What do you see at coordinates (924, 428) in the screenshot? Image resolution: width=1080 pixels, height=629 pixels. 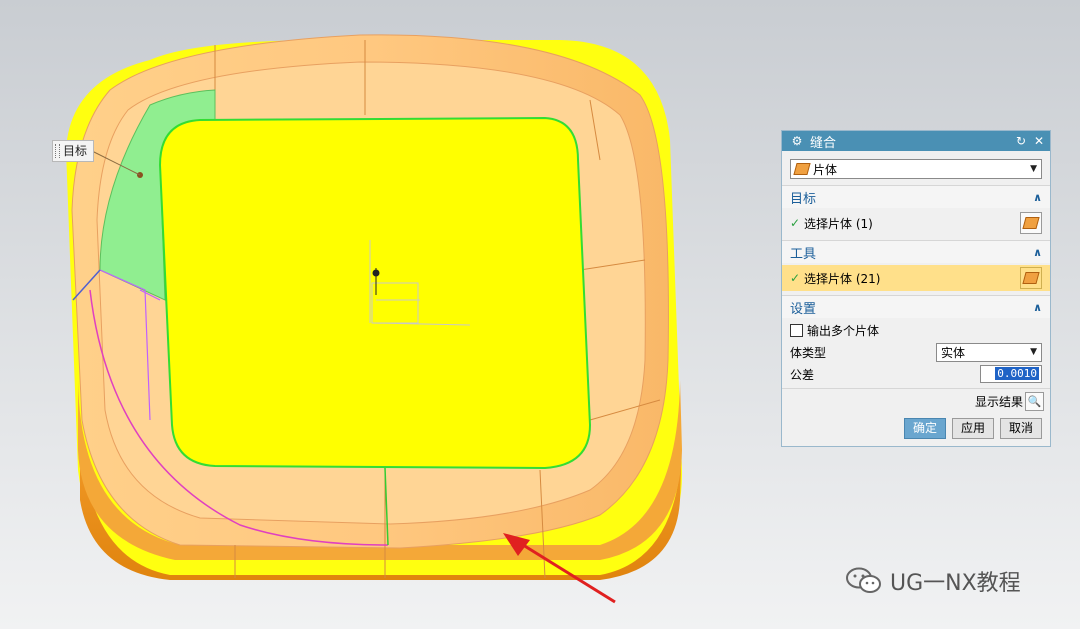 I see `ok-button: 确定` at bounding box center [924, 428].